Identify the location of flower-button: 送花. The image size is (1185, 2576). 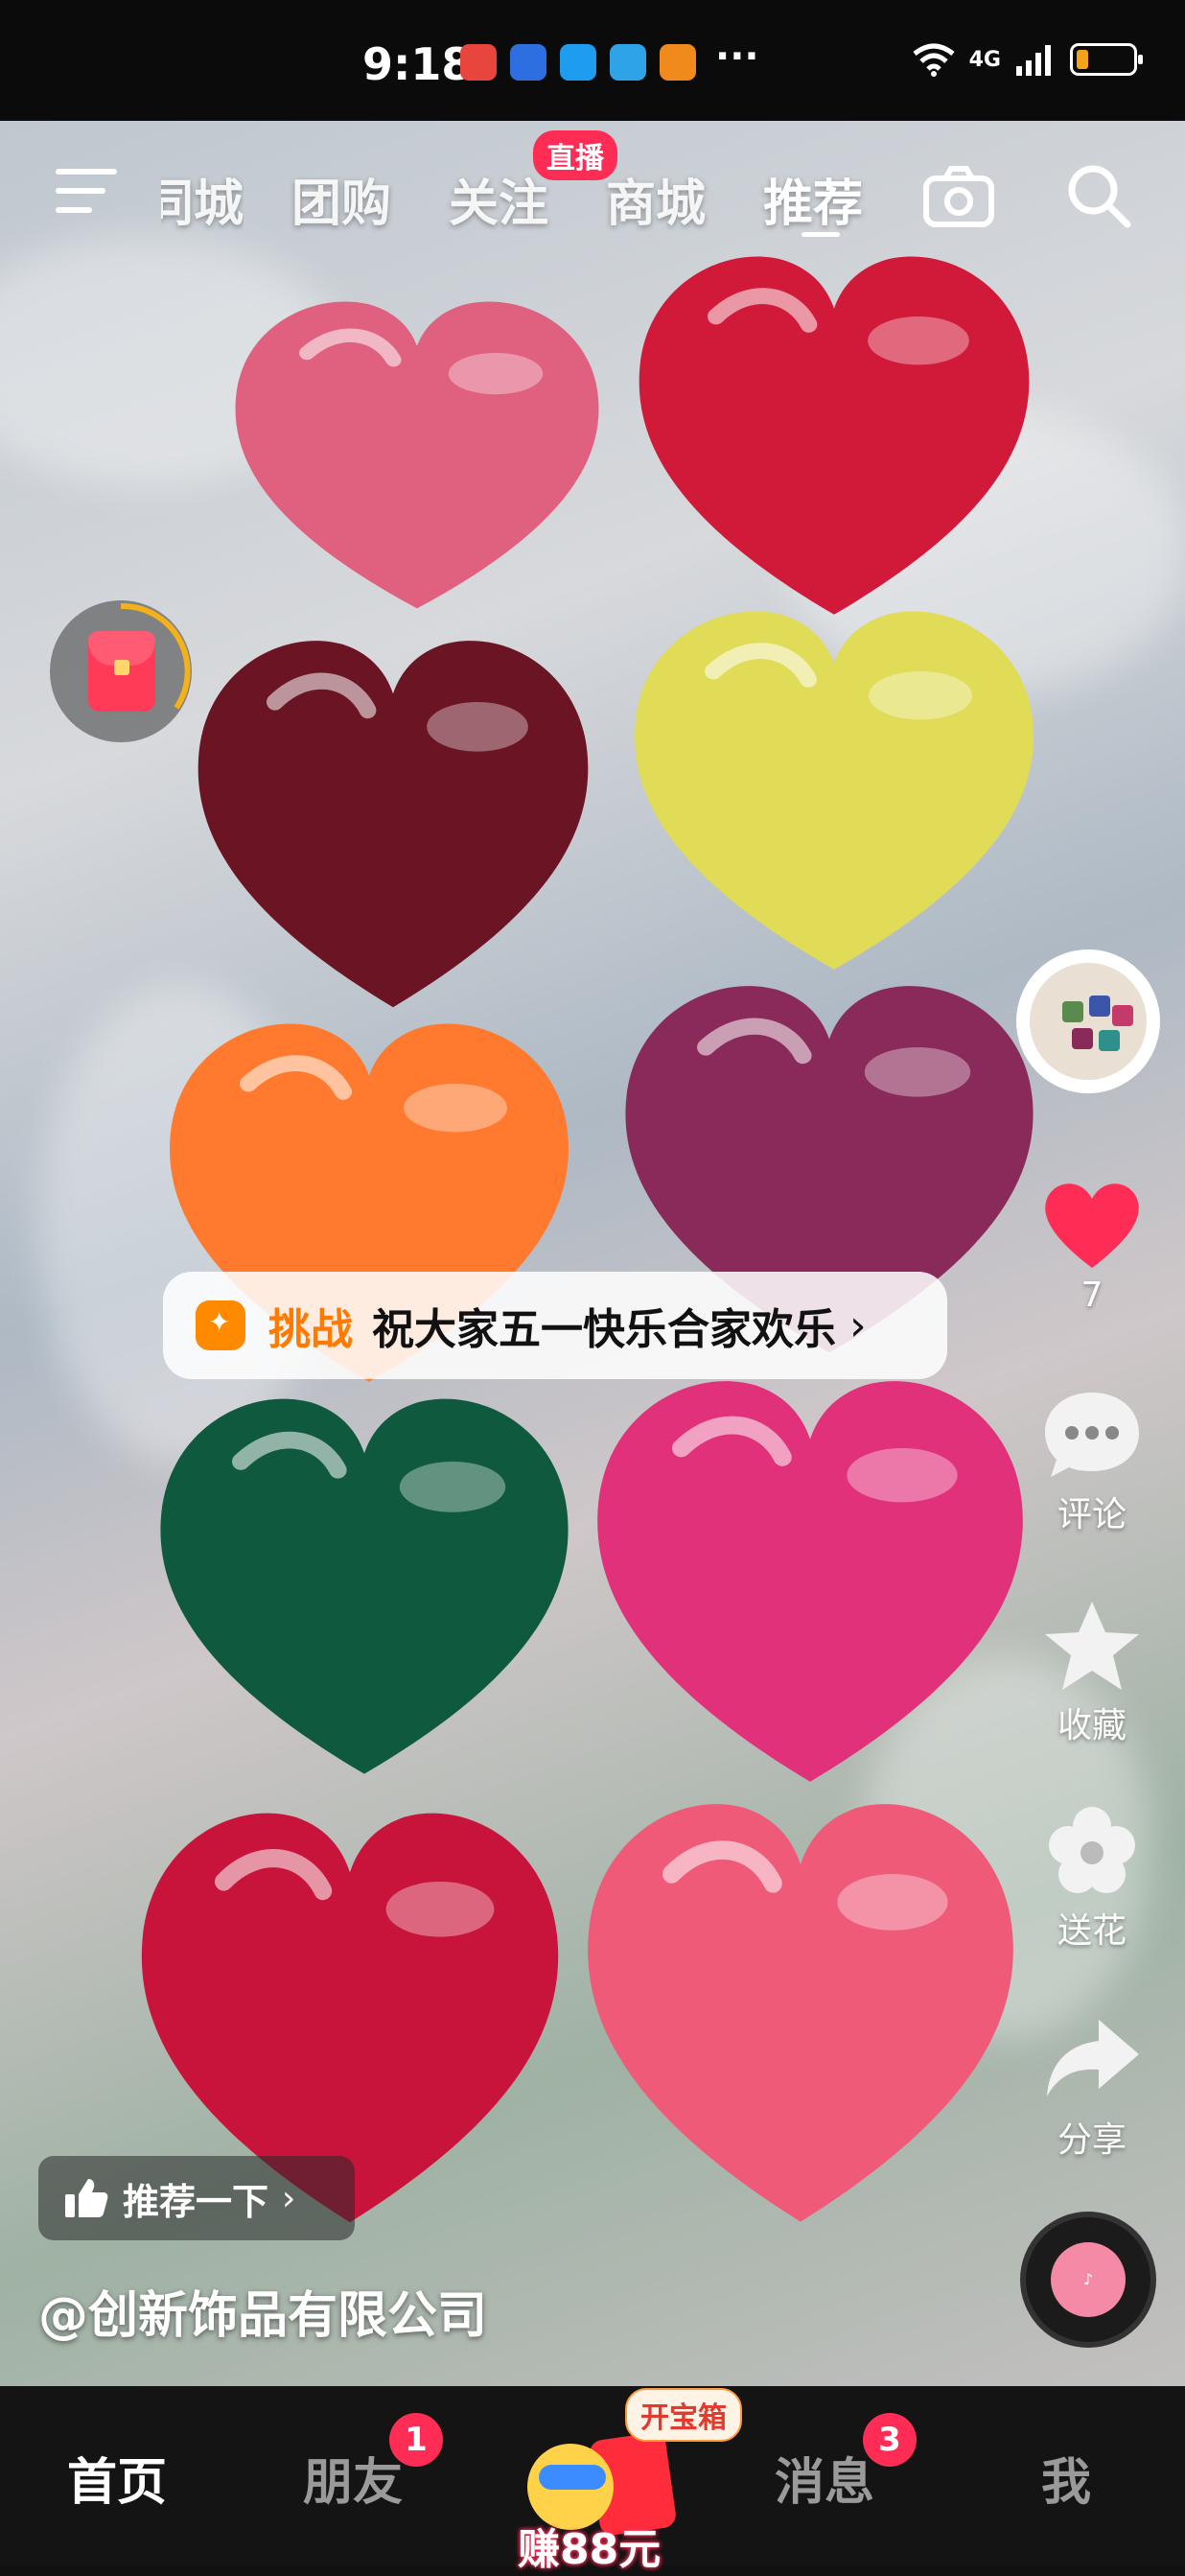
(1092, 1878).